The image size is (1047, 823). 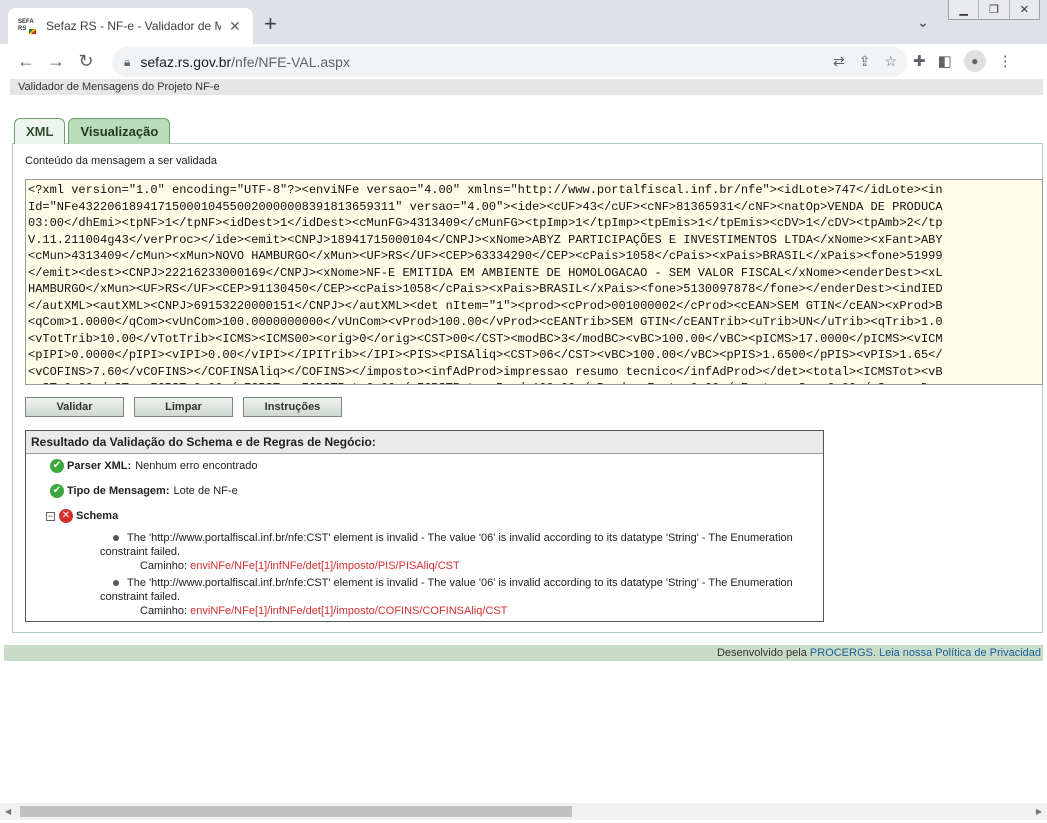 What do you see at coordinates (74, 407) in the screenshot?
I see `validate-button: Validar` at bounding box center [74, 407].